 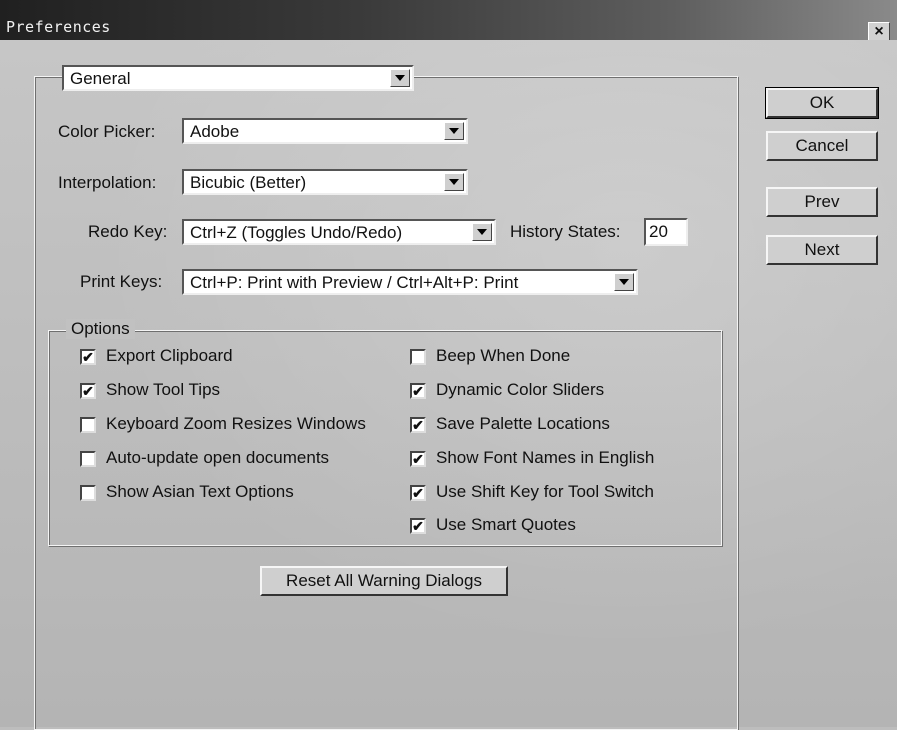 What do you see at coordinates (169, 356) in the screenshot?
I see `option-label-left-0: Export Clipboard` at bounding box center [169, 356].